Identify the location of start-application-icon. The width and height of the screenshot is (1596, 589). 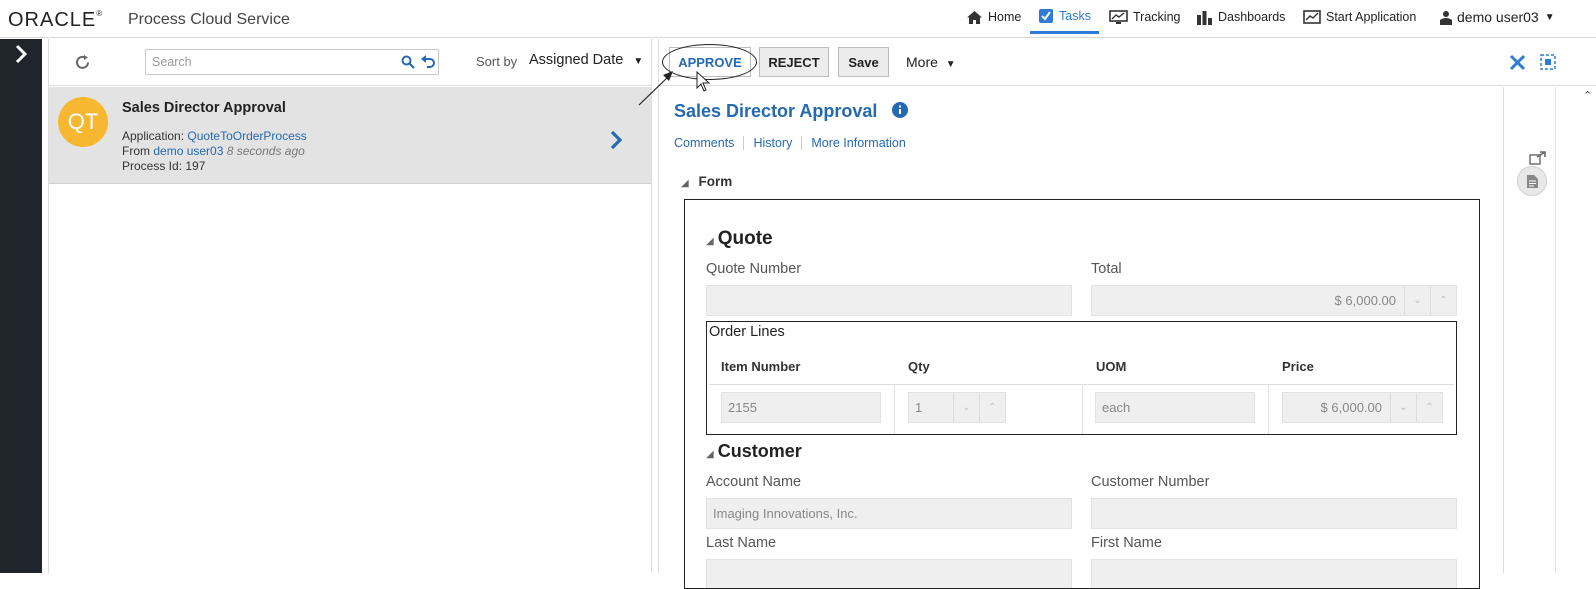
(1312, 16).